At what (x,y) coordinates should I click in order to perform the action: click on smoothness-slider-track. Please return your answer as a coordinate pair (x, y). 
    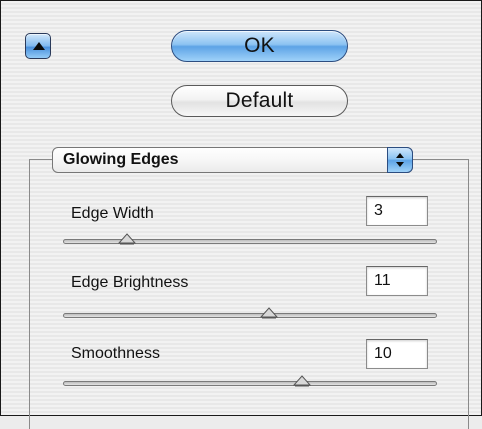
    Looking at the image, I should click on (250, 383).